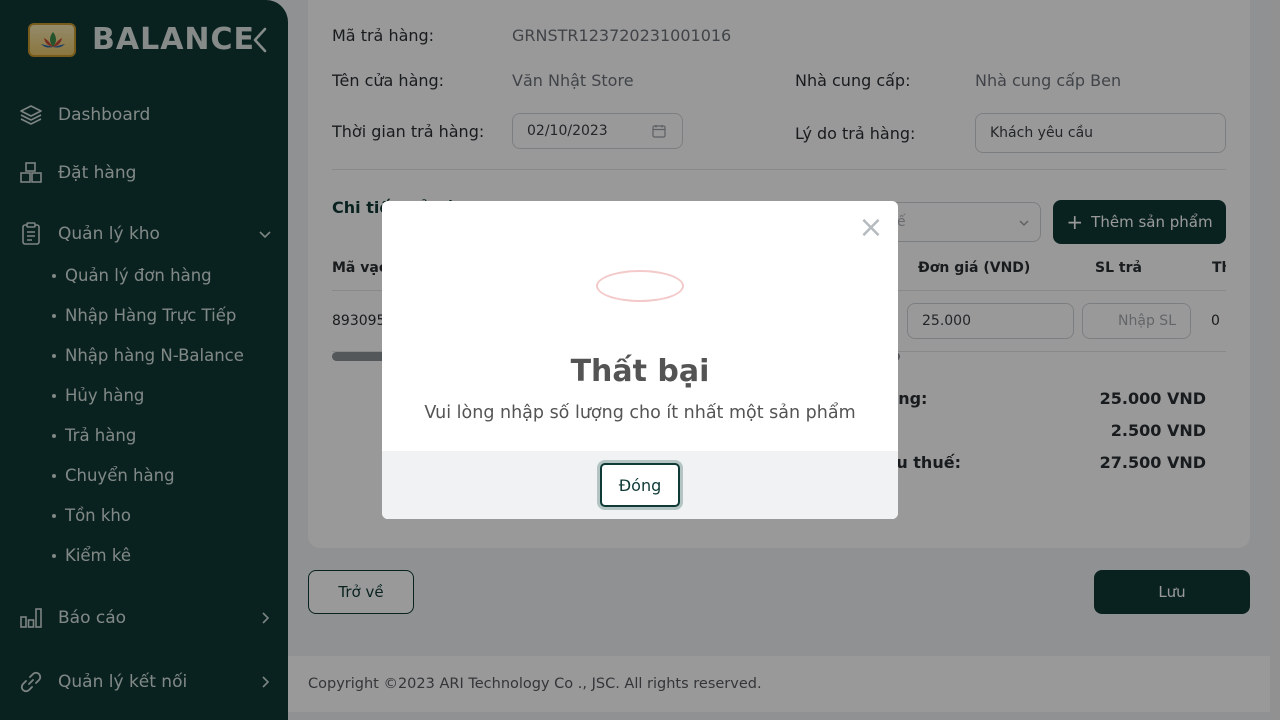  Describe the element at coordinates (640, 286) in the screenshot. I see `error-icon` at that location.